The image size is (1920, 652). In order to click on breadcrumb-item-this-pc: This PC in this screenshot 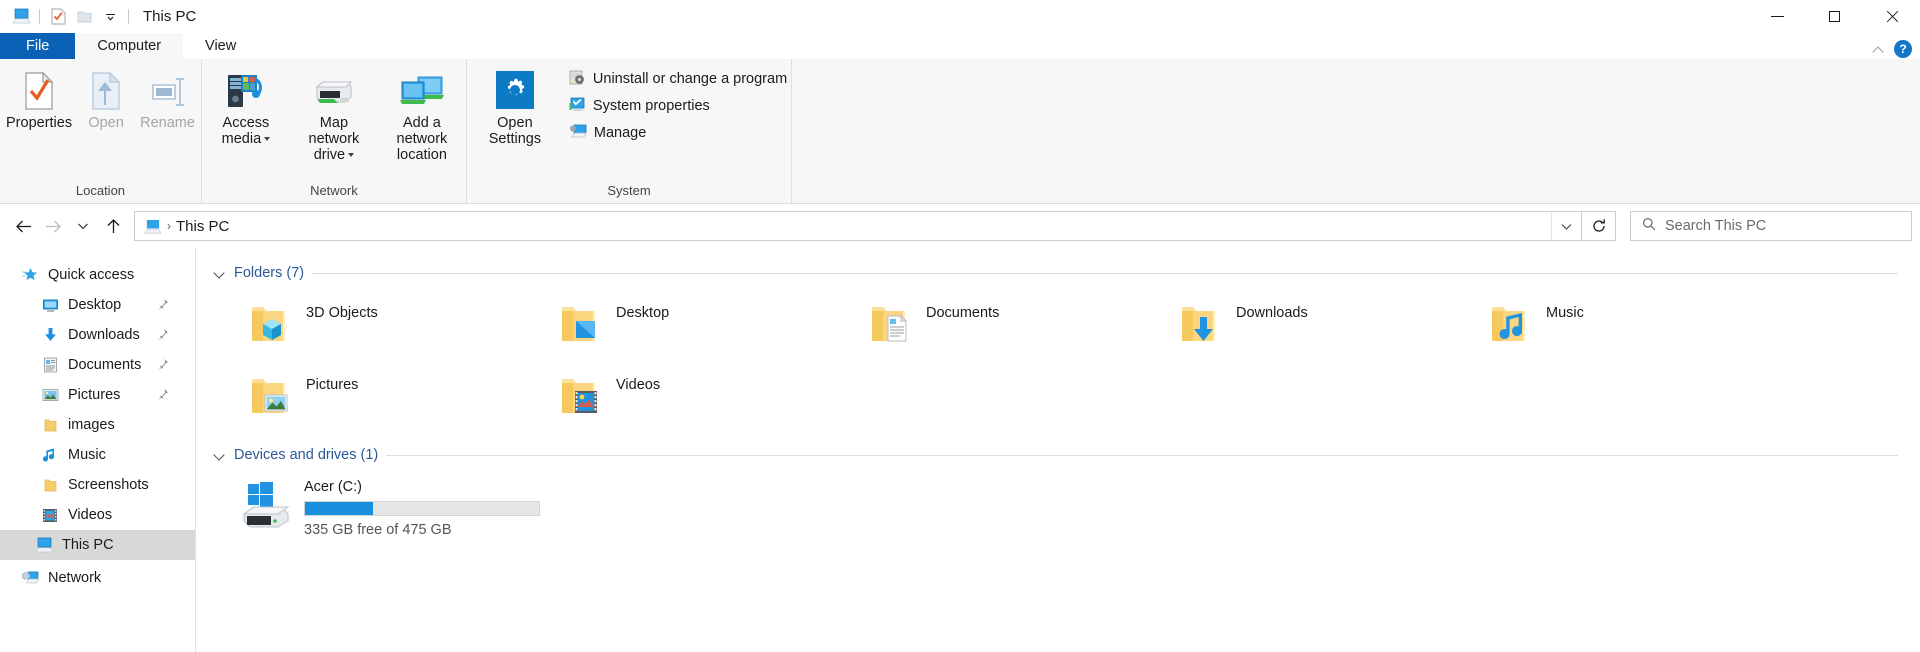, I will do `click(202, 226)`.